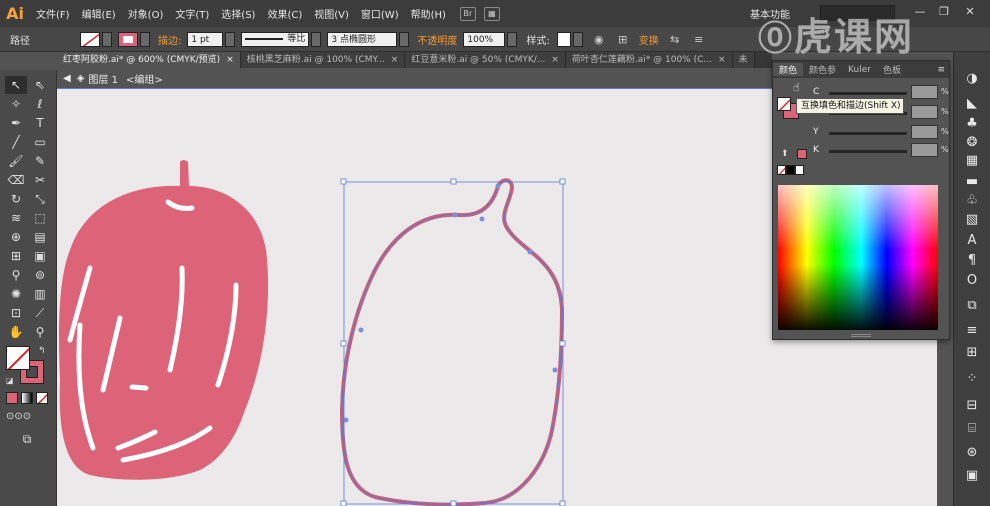  I want to click on menu-help: 帮助(H), so click(428, 13).